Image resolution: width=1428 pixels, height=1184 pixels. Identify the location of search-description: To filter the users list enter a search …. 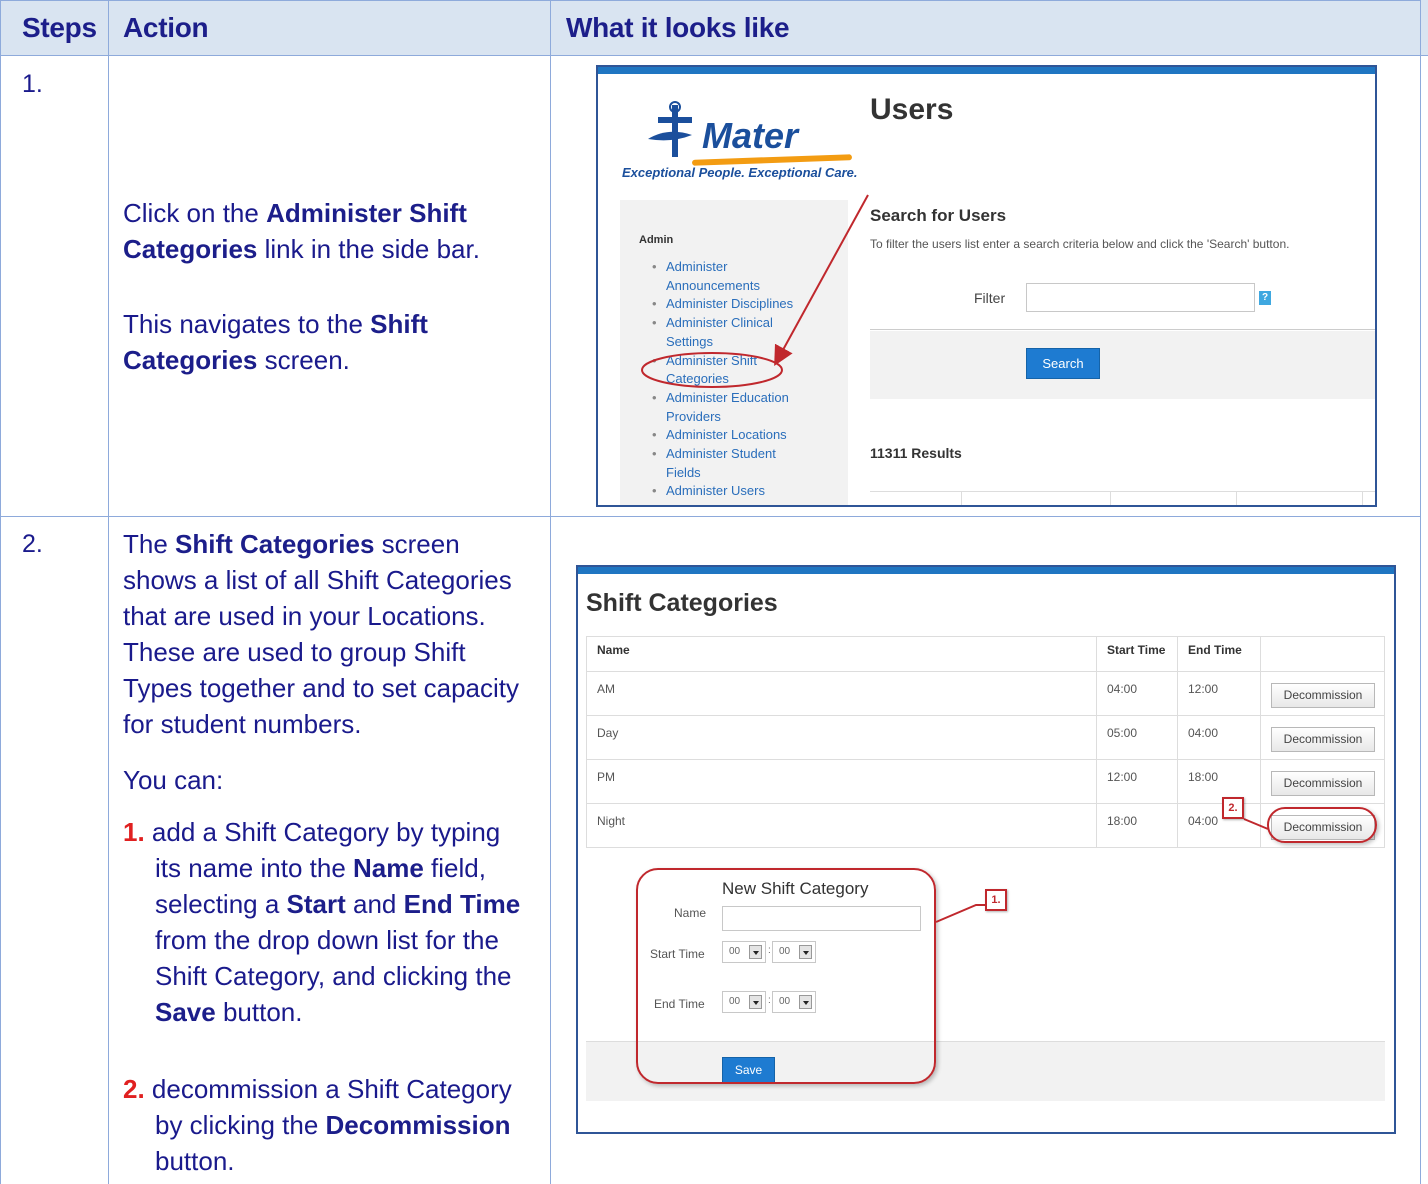
(1080, 244).